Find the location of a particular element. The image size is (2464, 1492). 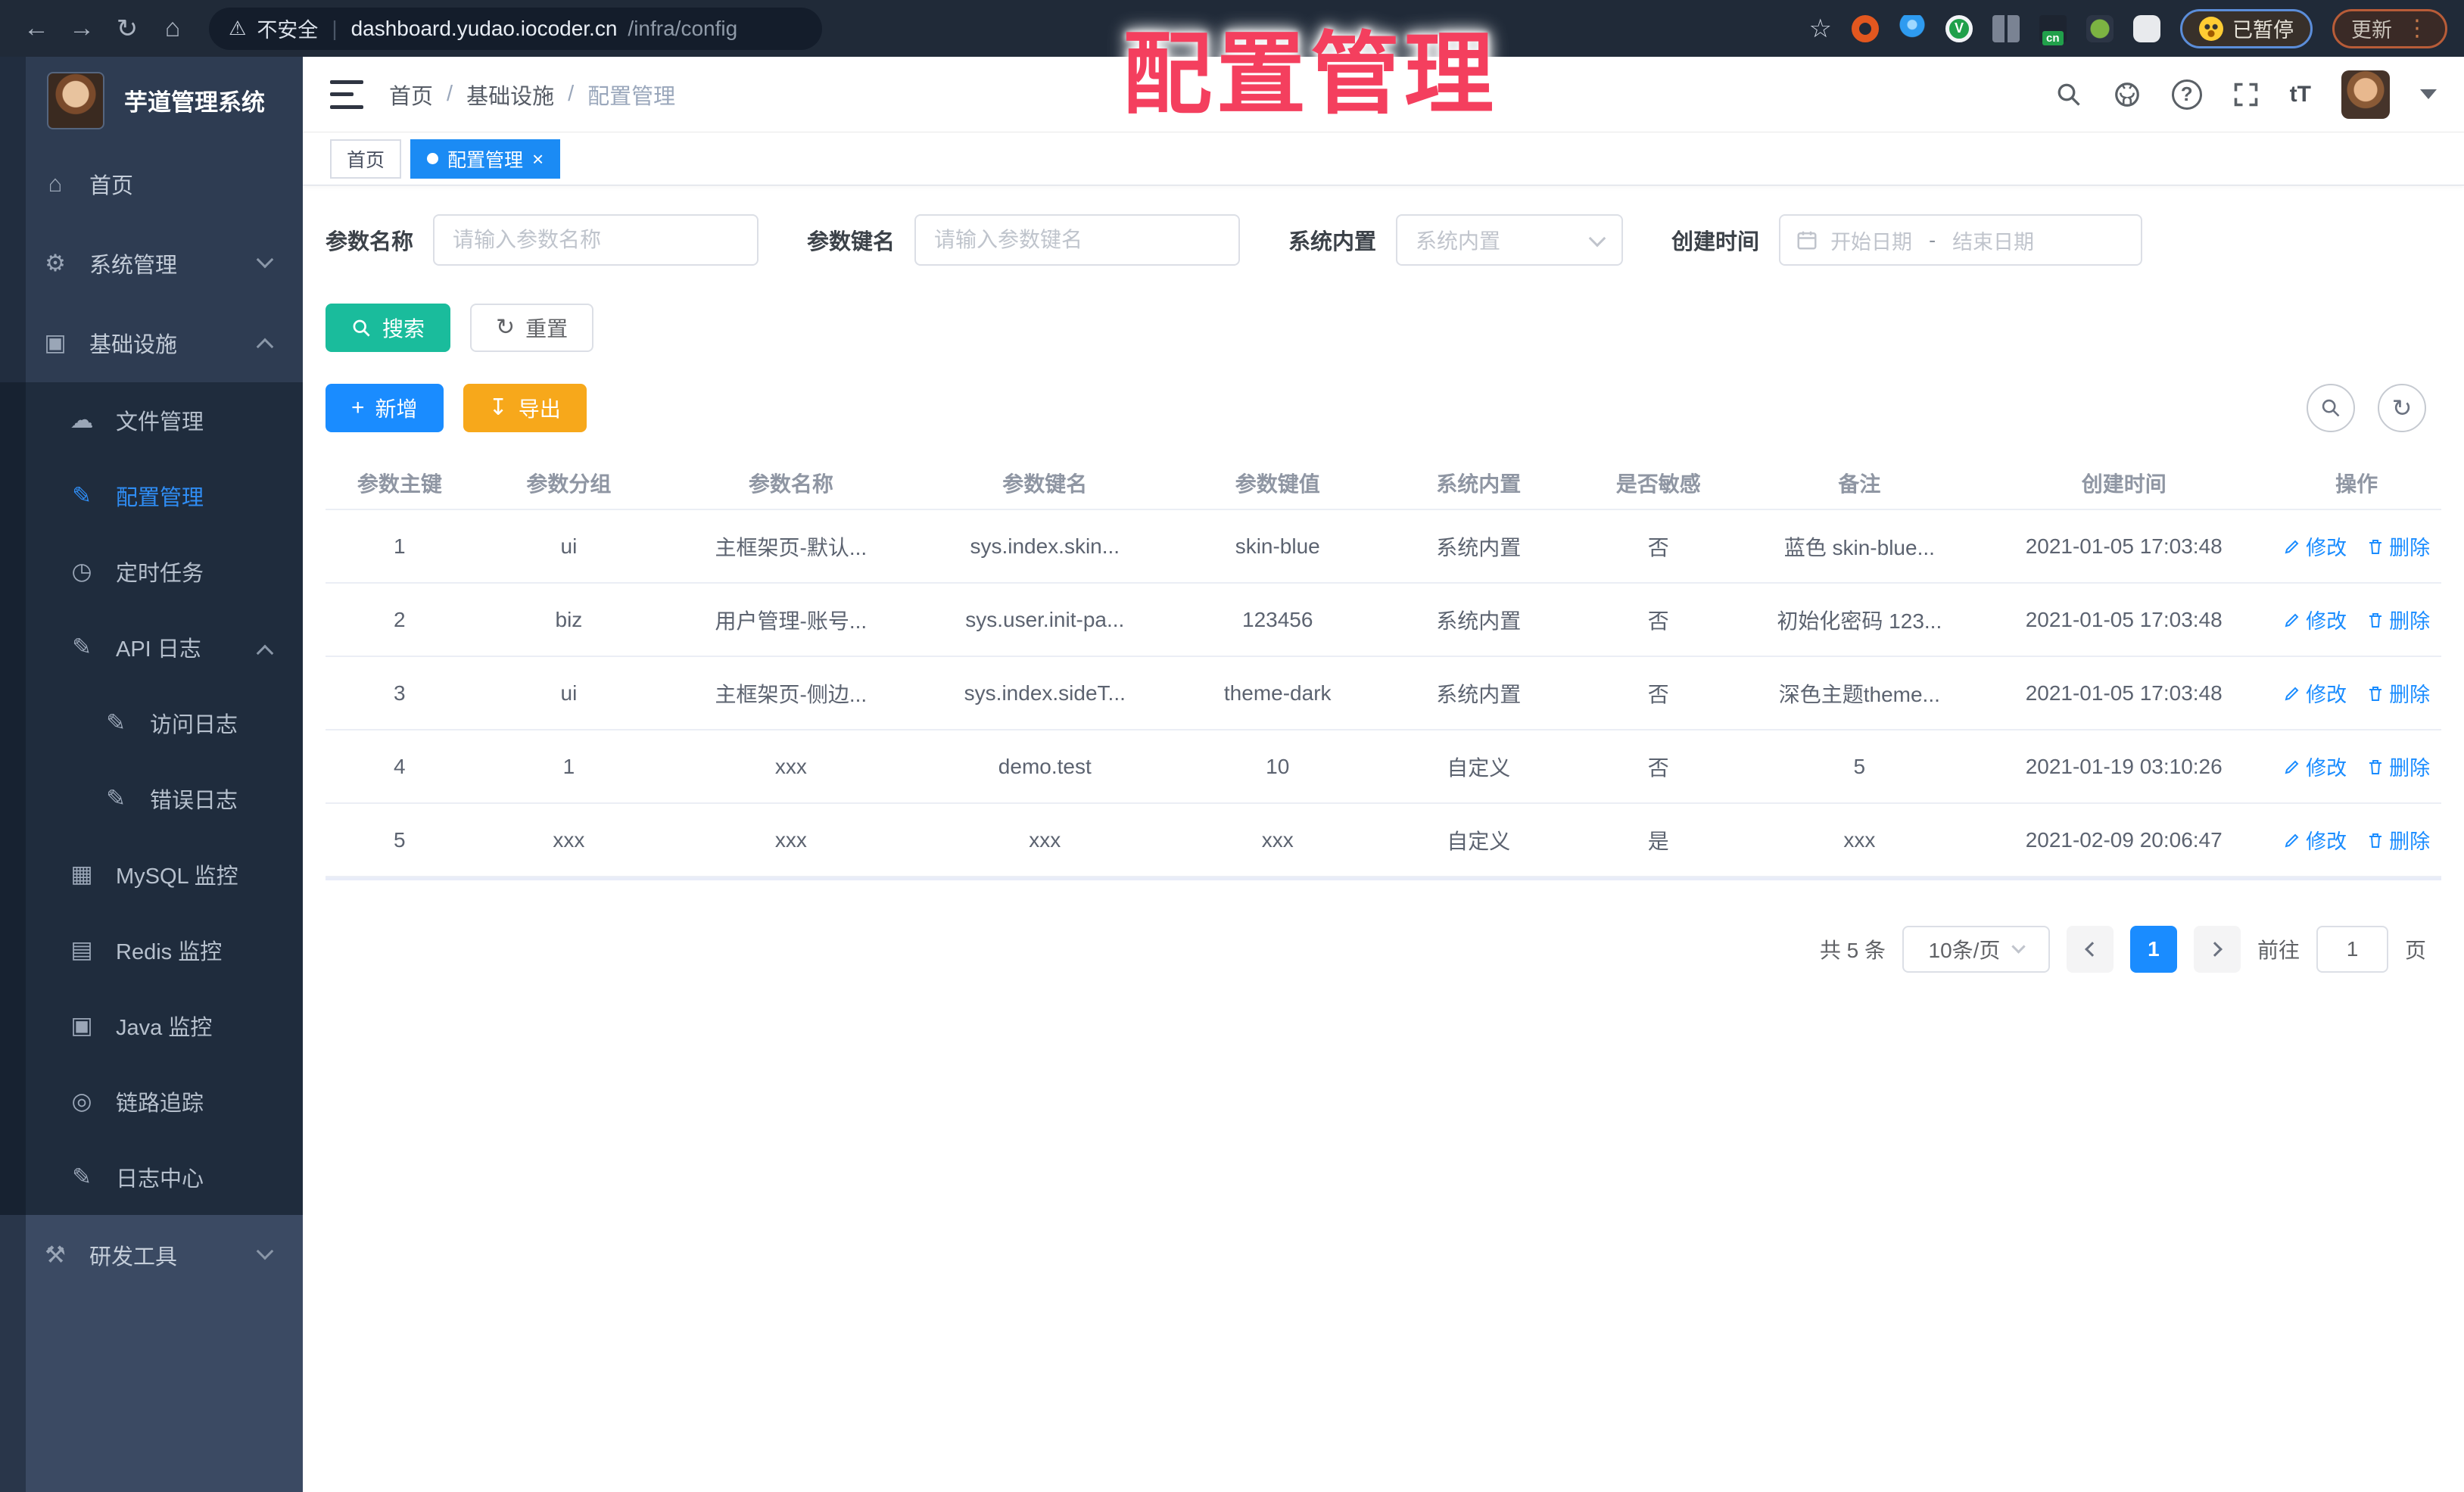

tab-首页: 首页 is located at coordinates (366, 159).